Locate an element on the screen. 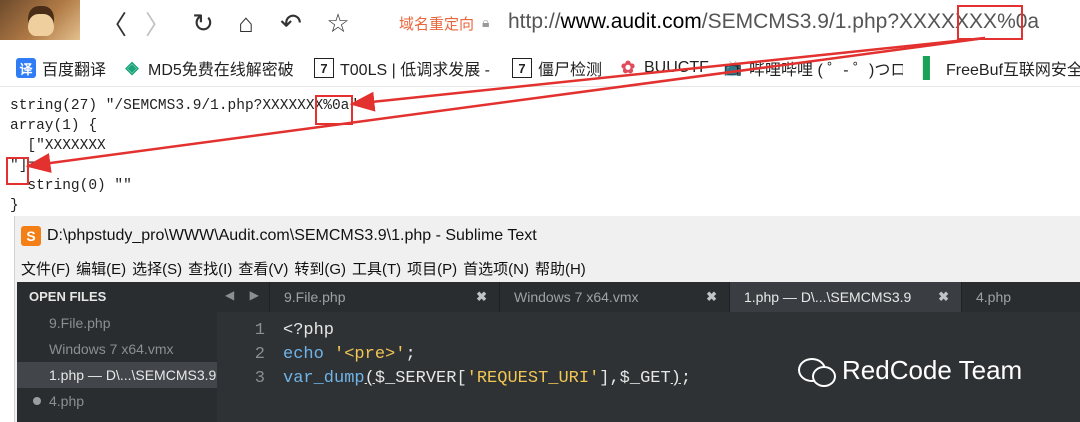 This screenshot has width=1080, height=422. annotation-arrow is located at coordinates (667, 74).